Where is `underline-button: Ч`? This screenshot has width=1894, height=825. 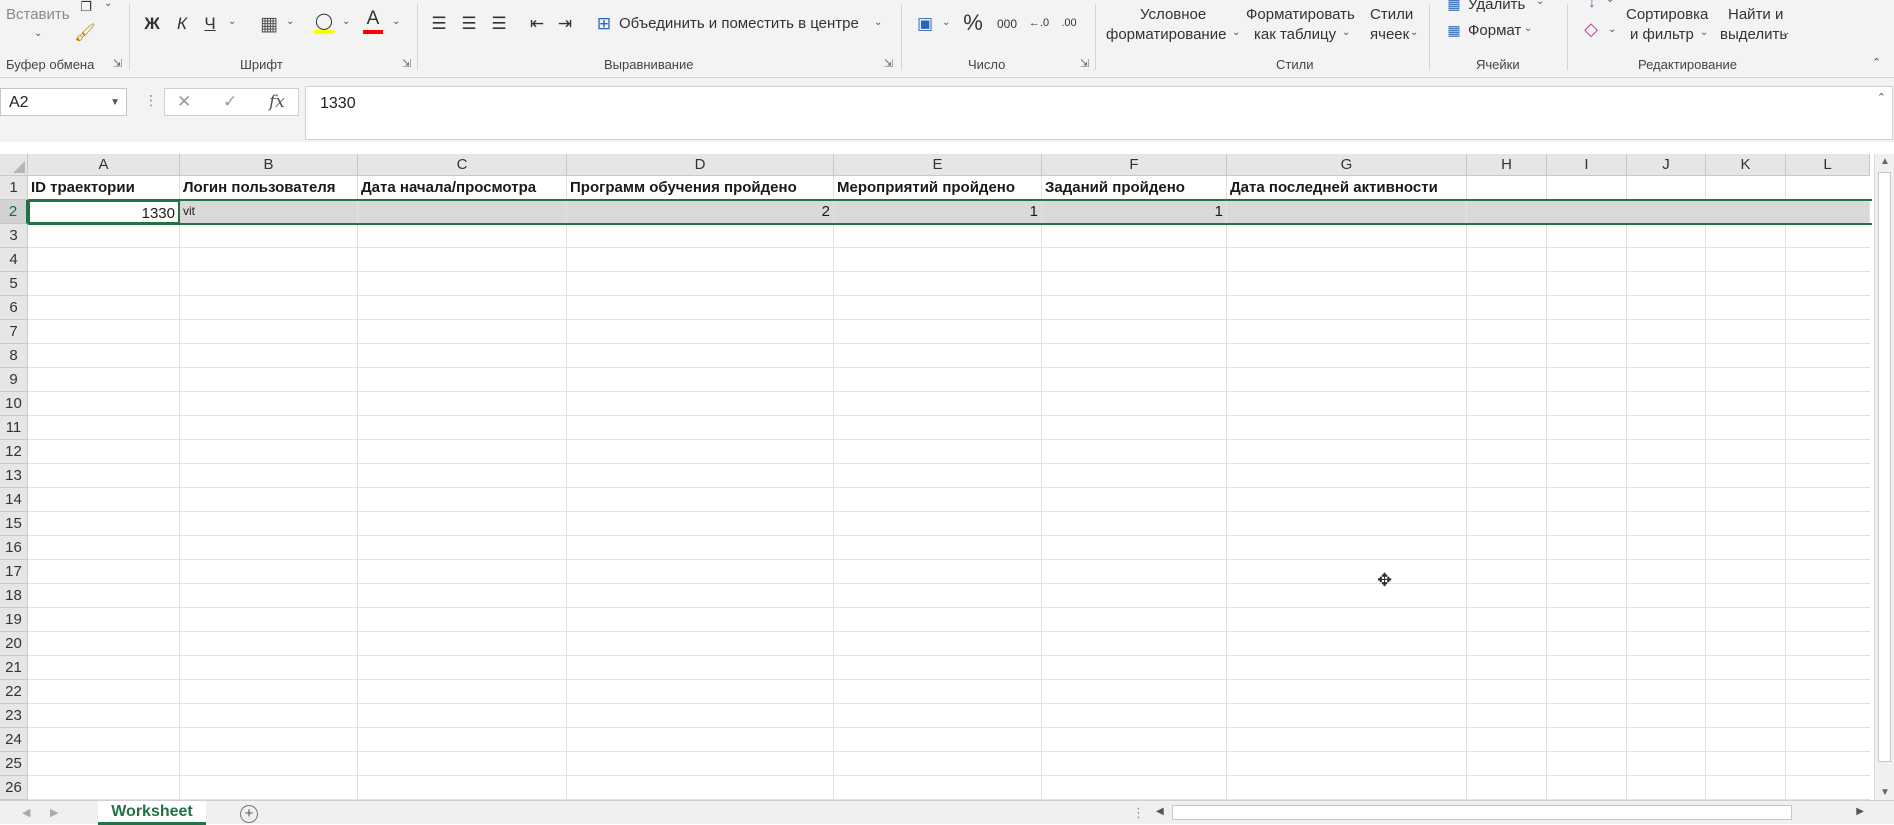
underline-button: Ч is located at coordinates (210, 24).